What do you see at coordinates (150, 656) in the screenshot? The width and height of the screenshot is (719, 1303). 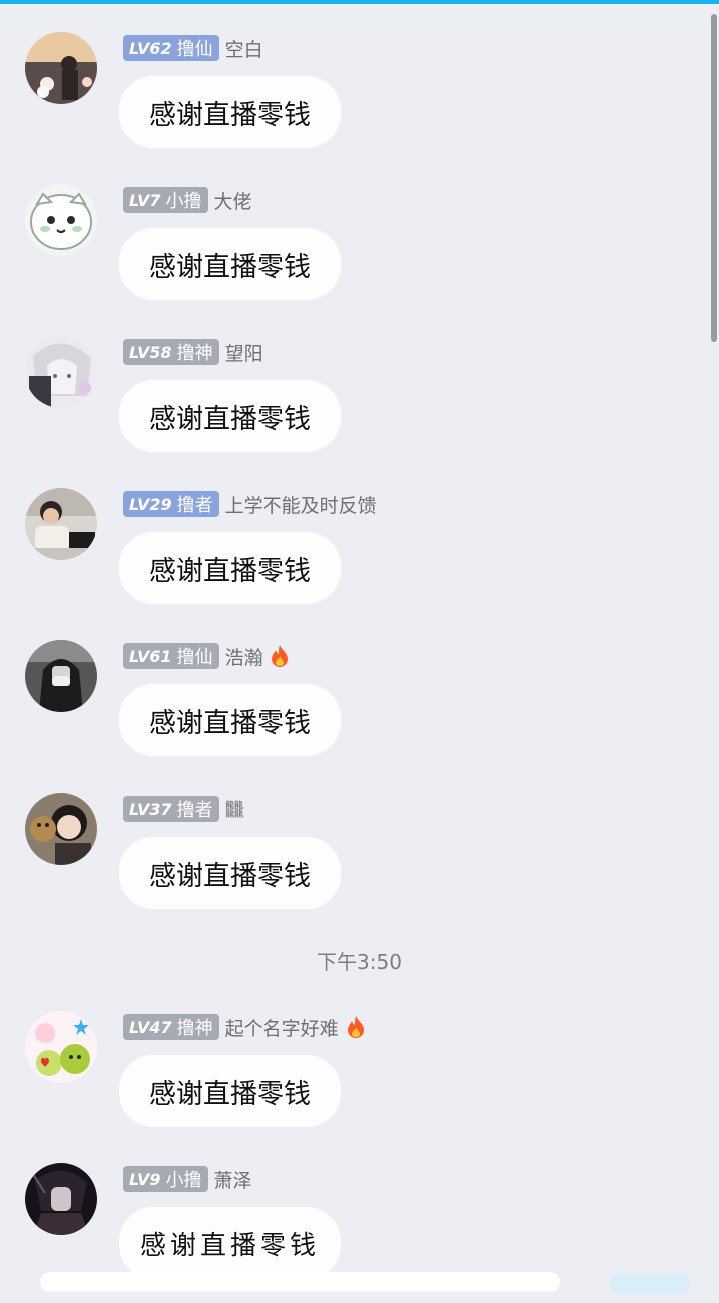 I see `level-label: LV61` at bounding box center [150, 656].